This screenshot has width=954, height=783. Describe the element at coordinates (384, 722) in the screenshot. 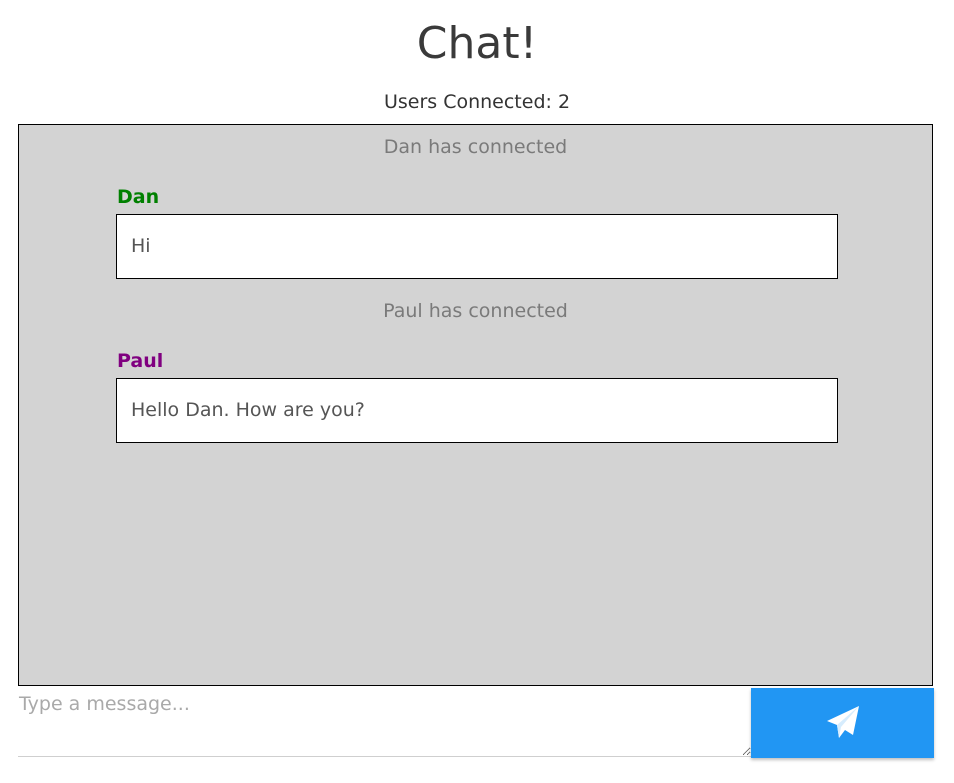

I see `message-input` at that location.